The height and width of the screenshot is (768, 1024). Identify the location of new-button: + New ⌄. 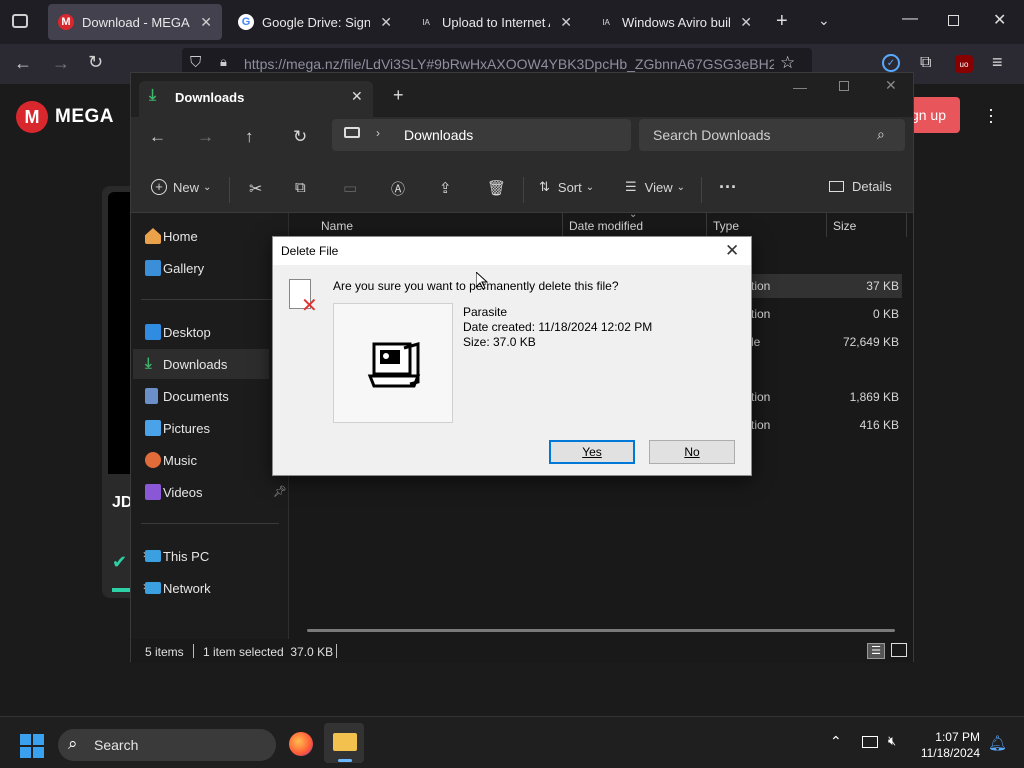
(181, 187).